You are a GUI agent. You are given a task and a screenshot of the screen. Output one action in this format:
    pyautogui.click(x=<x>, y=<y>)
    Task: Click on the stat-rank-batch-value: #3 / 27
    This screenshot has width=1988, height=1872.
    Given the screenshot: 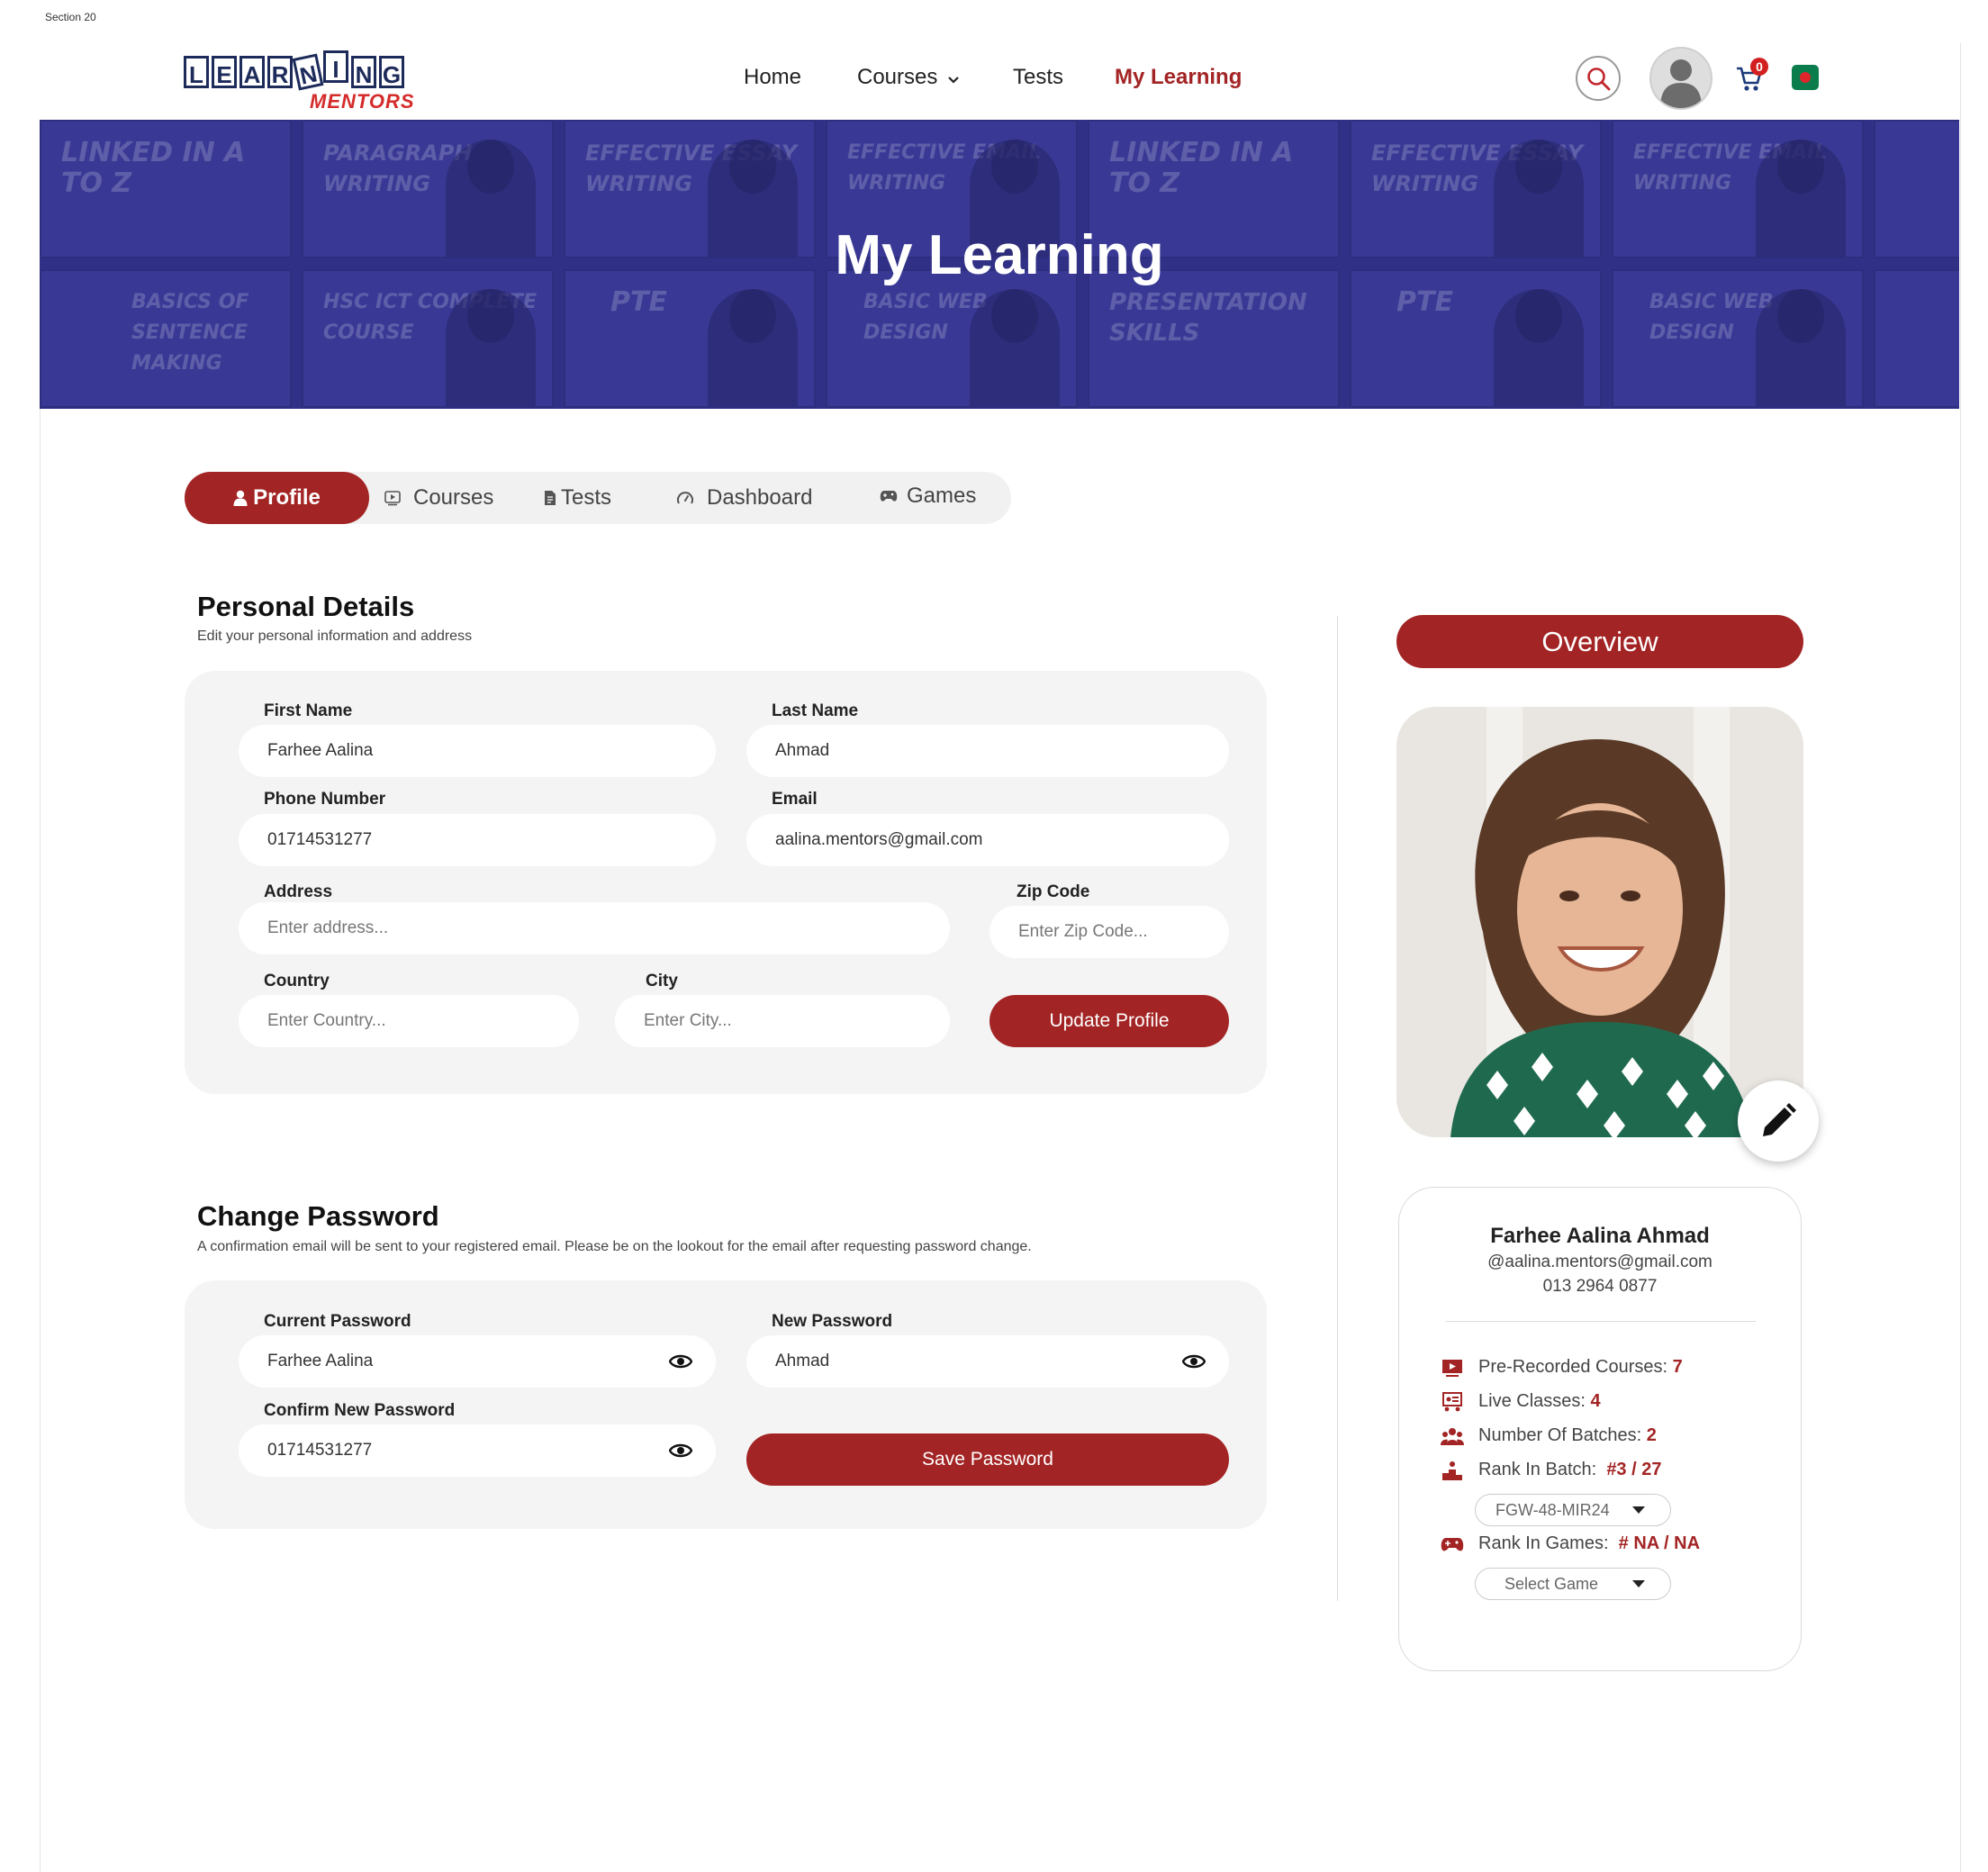 What is the action you would take?
    pyautogui.click(x=1634, y=1470)
    